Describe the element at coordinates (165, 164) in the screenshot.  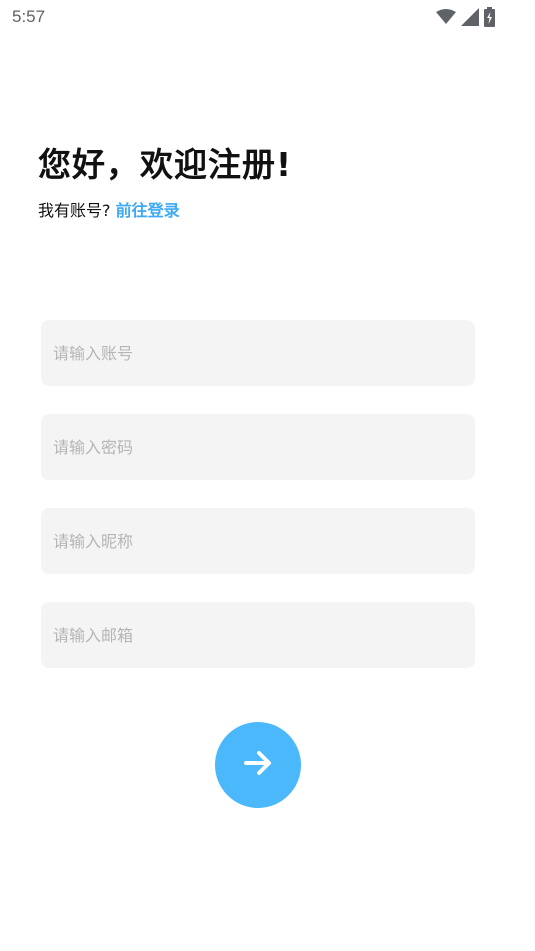
I see `page-title: 您好，欢迎注册!` at that location.